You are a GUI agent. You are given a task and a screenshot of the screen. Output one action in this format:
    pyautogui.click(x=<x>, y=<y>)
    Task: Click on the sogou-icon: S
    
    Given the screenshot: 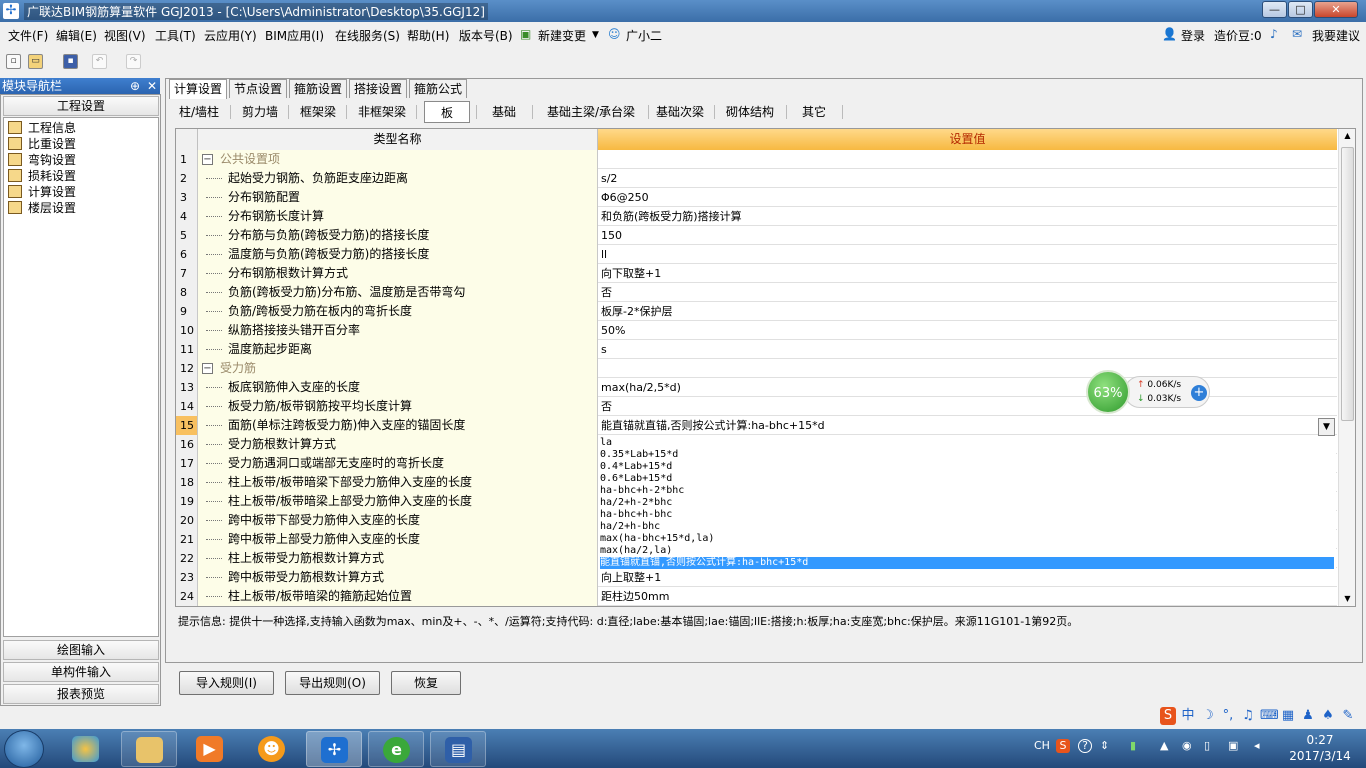 What is the action you would take?
    pyautogui.click(x=1168, y=716)
    